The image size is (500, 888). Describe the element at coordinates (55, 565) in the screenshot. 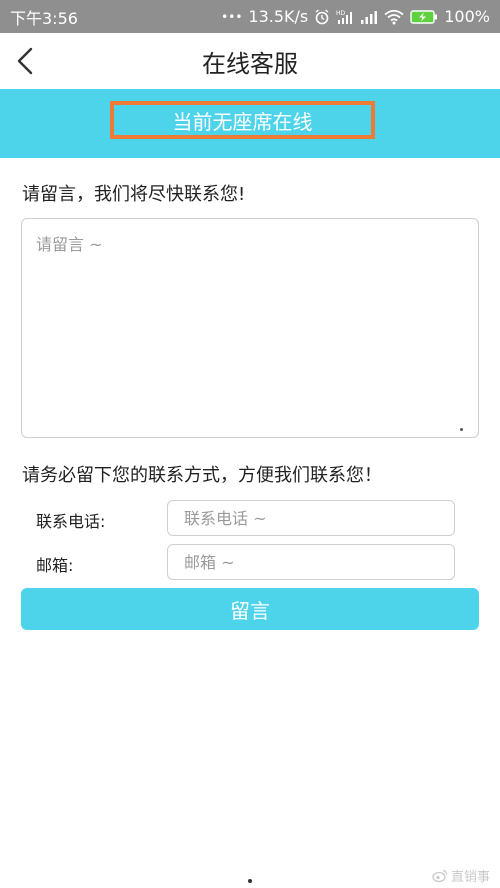

I see `email-label: 邮箱:` at that location.